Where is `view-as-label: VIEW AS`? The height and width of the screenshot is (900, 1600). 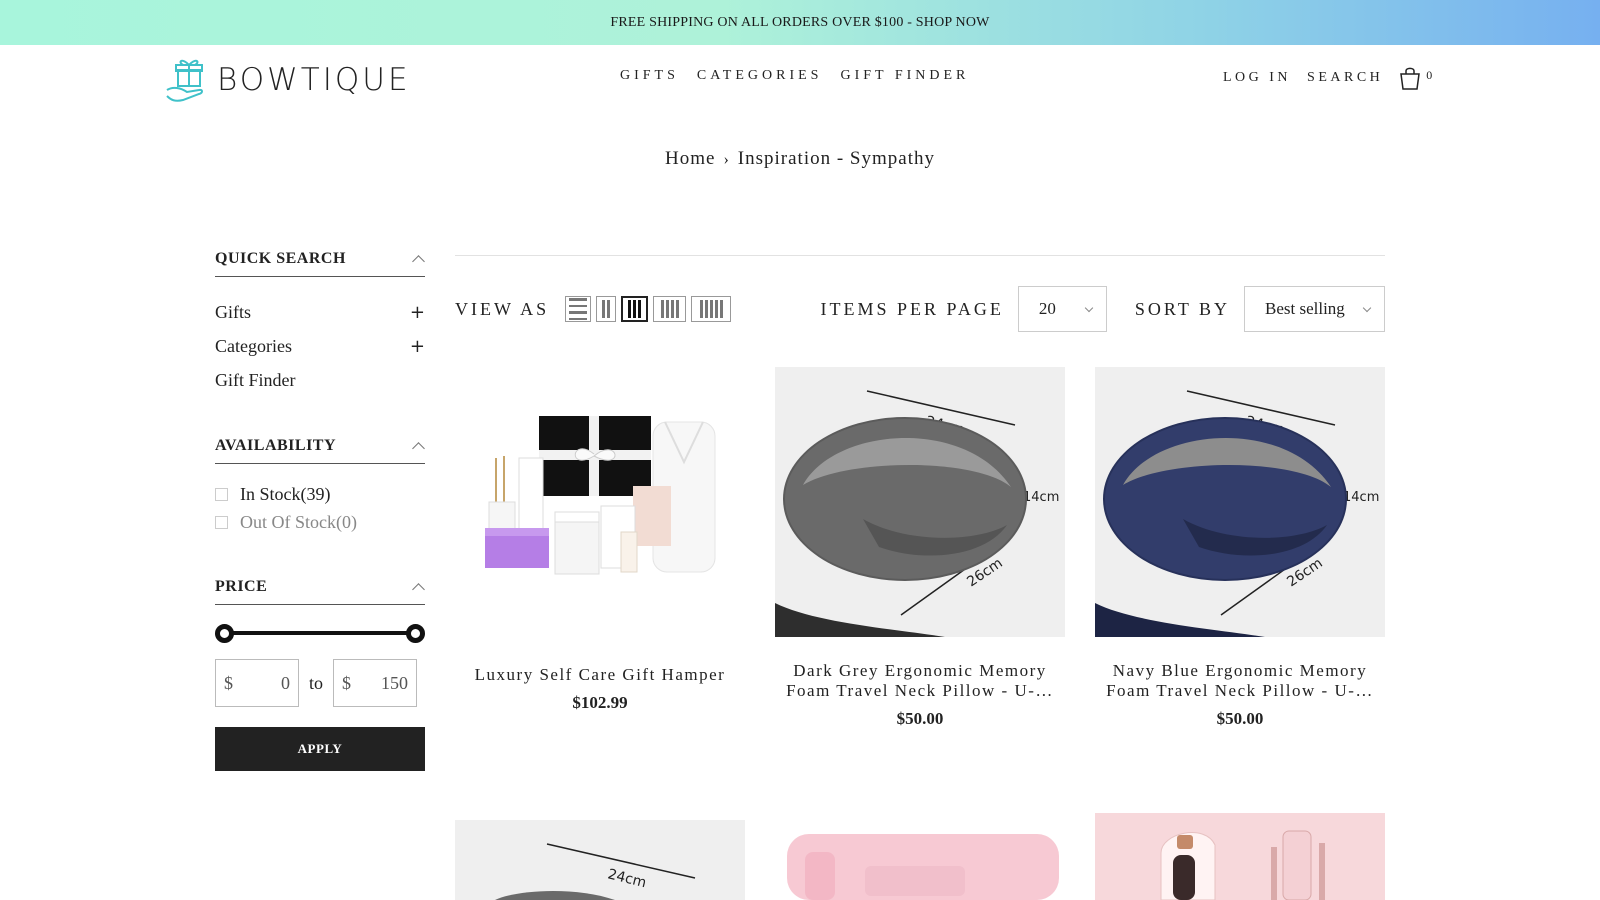 view-as-label: VIEW AS is located at coordinates (502, 308).